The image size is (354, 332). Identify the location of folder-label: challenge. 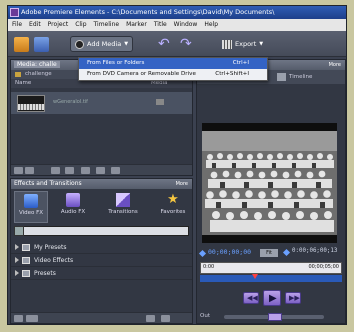
(38, 74).